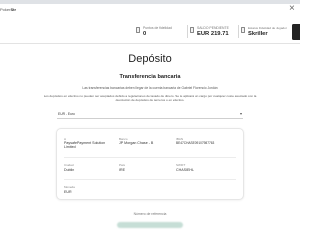 The width and height of the screenshot is (320, 251). I want to click on country-label: País, so click(122, 165).